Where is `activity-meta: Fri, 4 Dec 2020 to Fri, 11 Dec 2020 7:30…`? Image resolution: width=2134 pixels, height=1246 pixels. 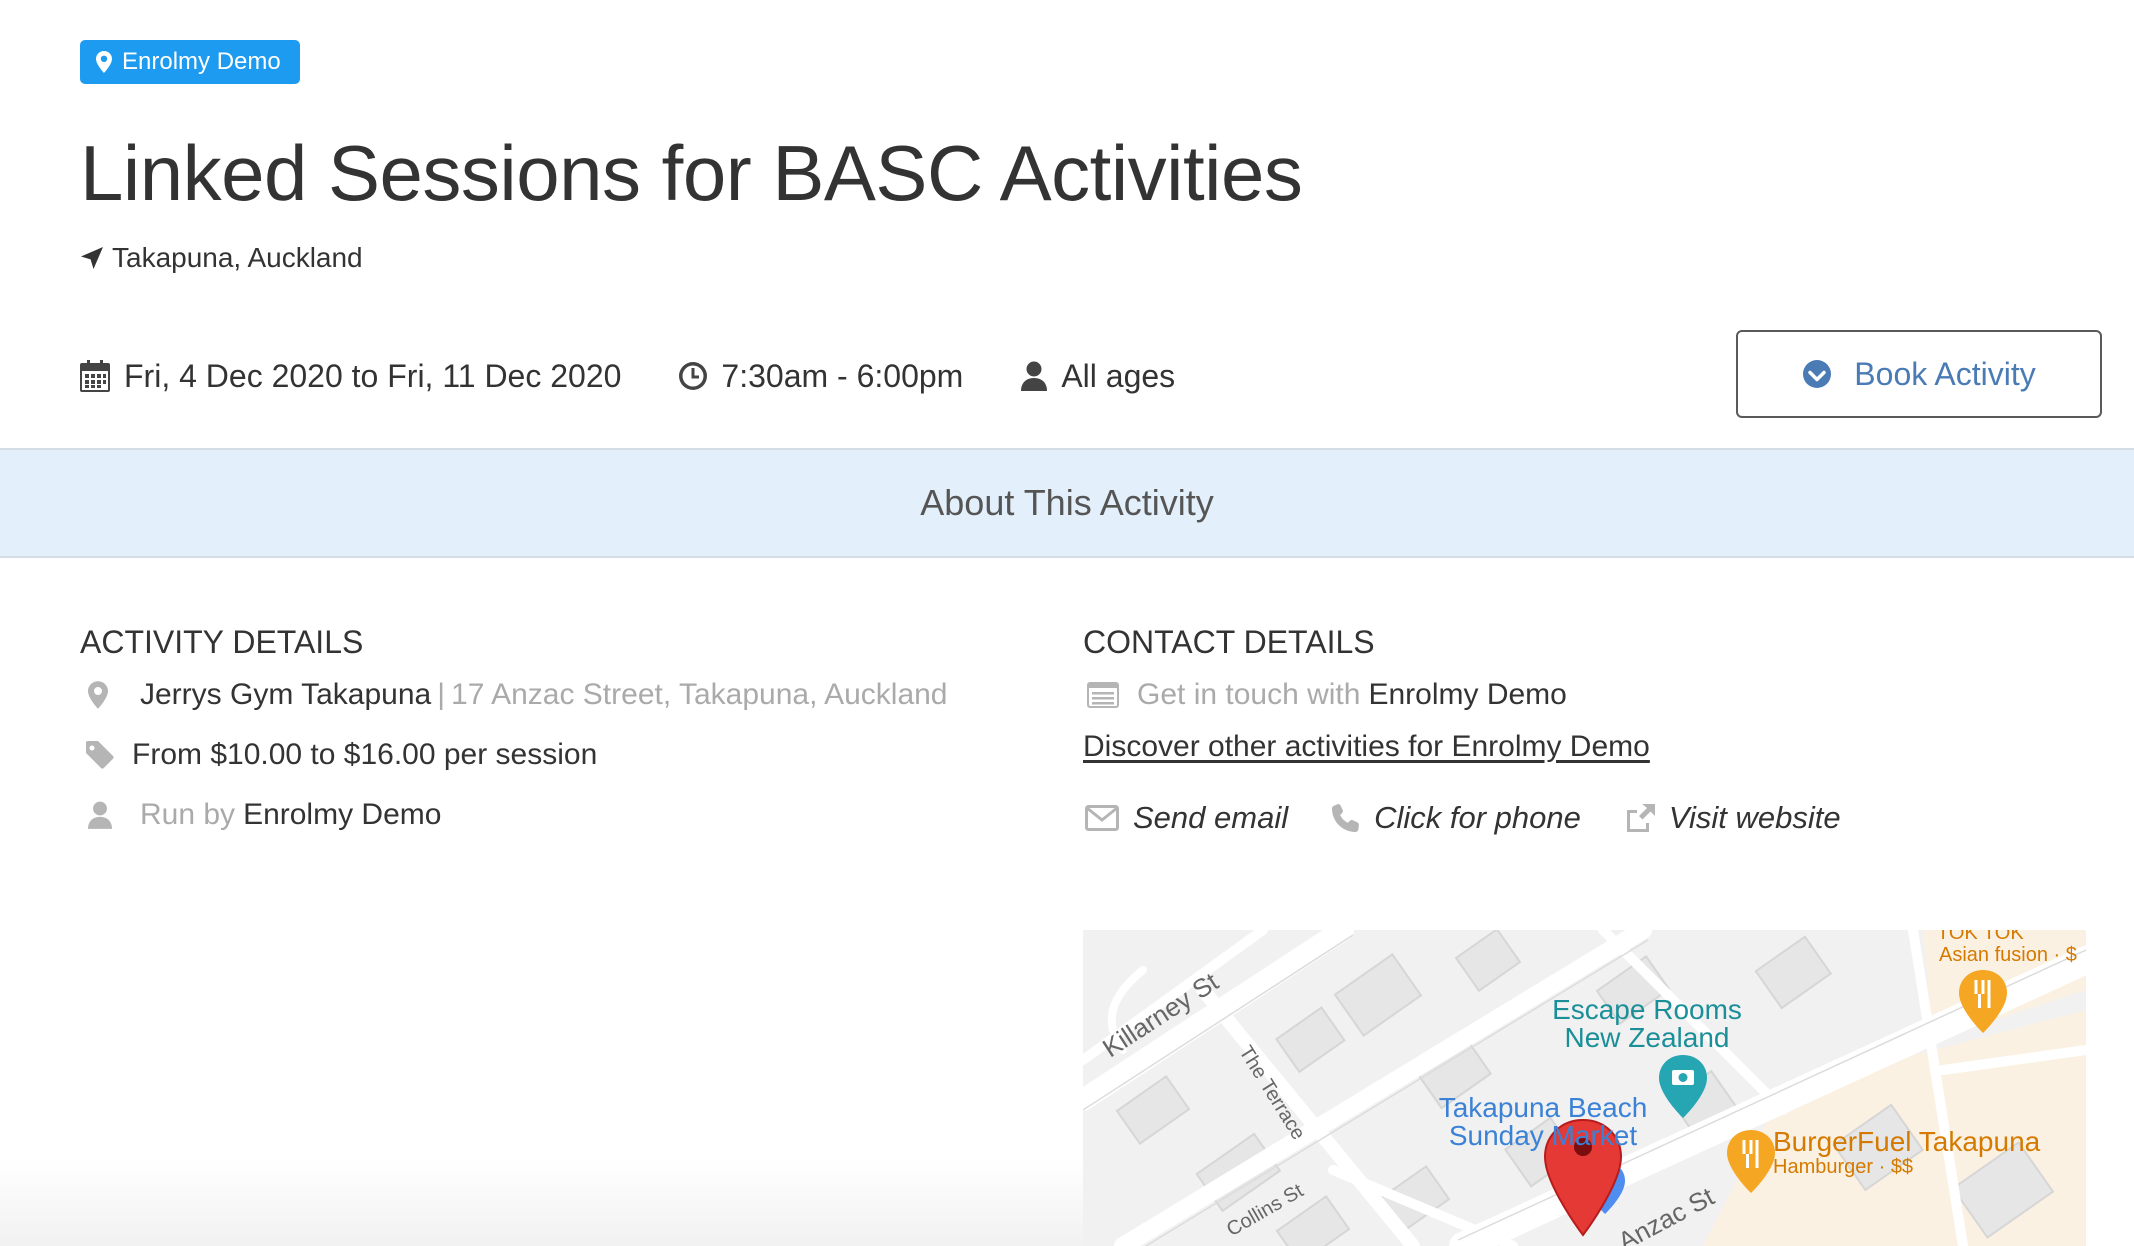 activity-meta: Fri, 4 Dec 2020 to Fri, 11 Dec 2020 7:30… is located at coordinates (656, 376).